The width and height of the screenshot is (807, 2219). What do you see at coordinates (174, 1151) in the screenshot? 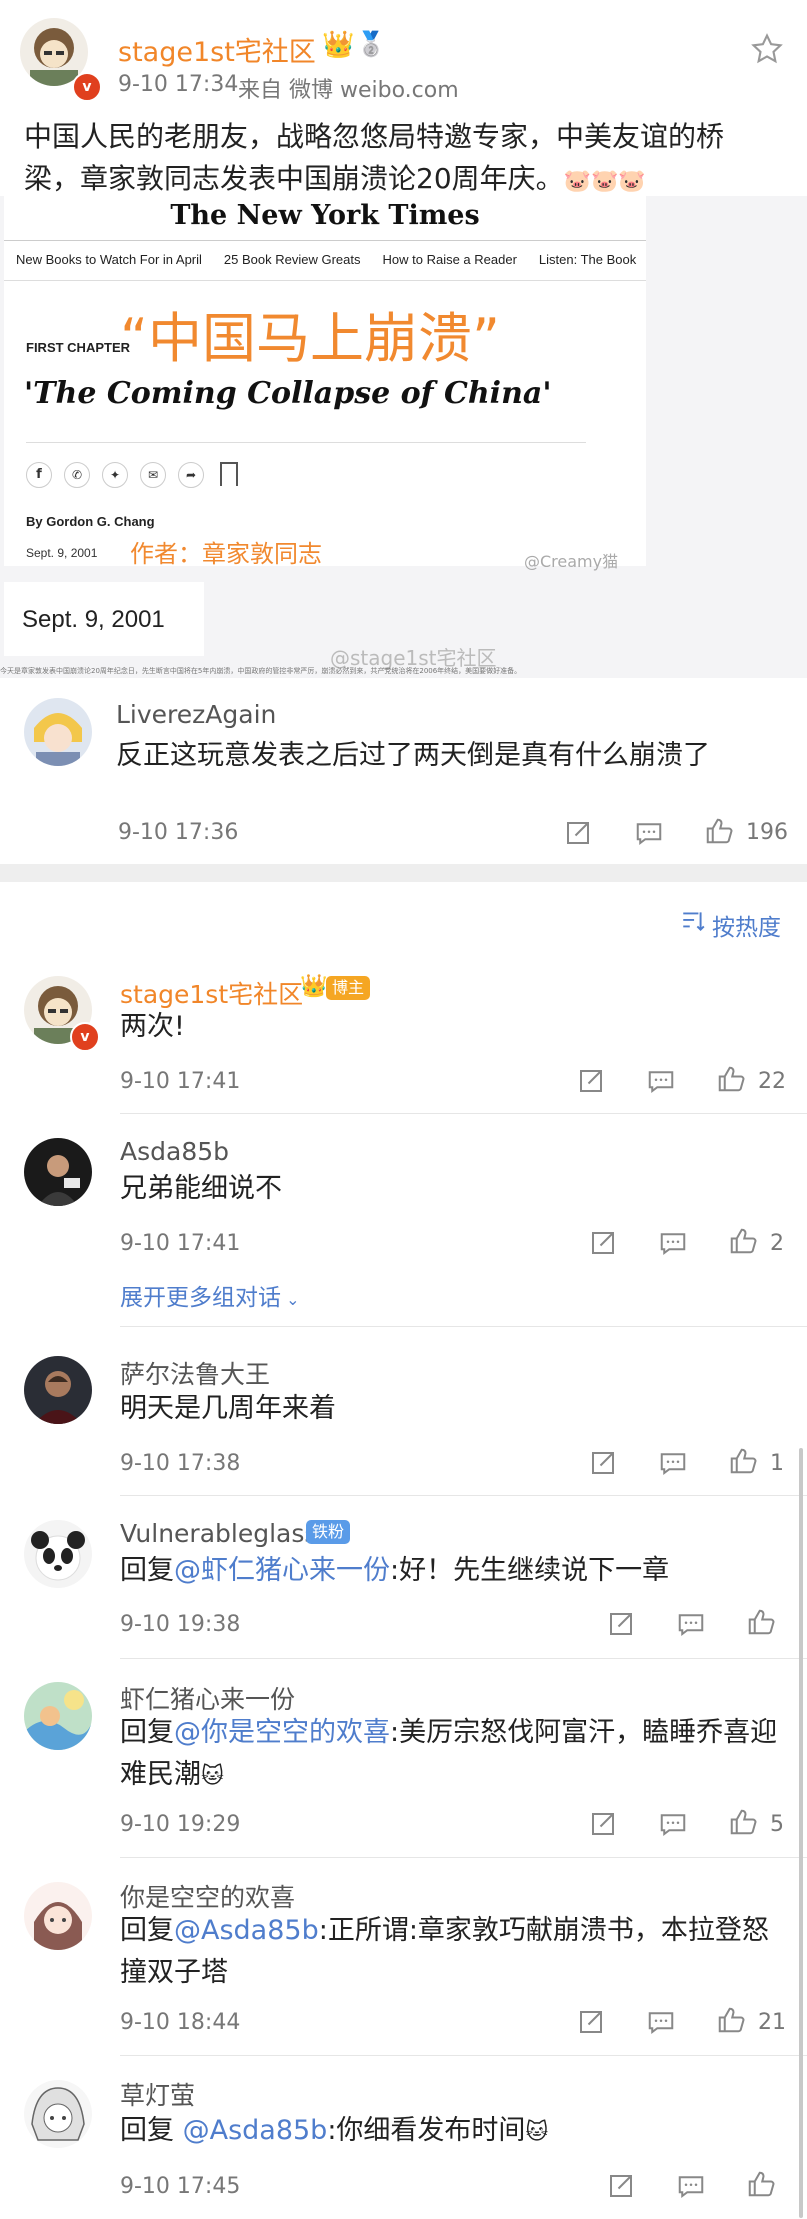
I see `reply-author: Asda85b` at bounding box center [174, 1151].